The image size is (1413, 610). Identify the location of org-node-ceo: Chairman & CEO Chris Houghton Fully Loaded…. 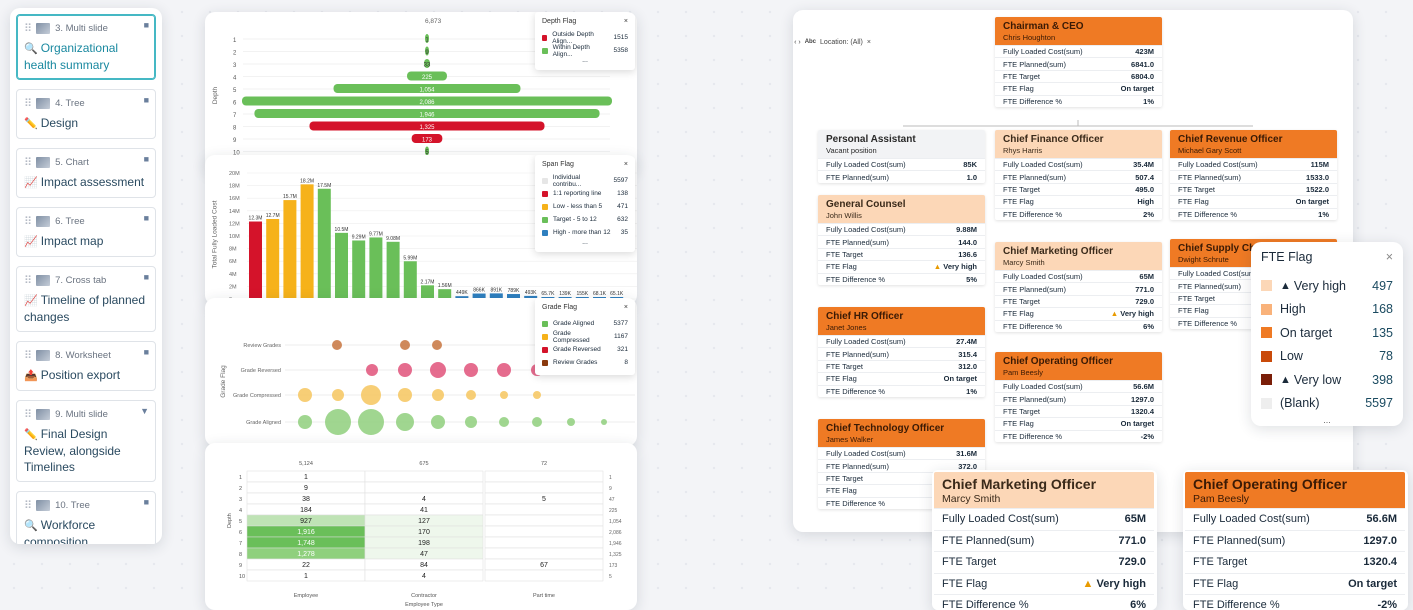
(1078, 62).